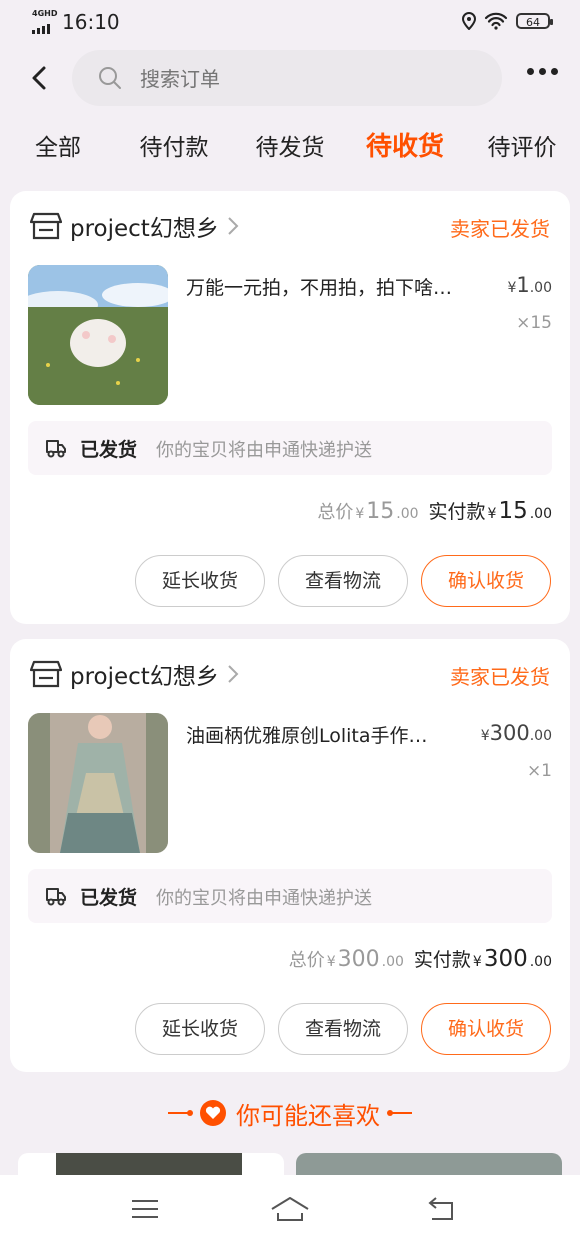 The height and width of the screenshot is (1244, 580). What do you see at coordinates (180, 1113) in the screenshot?
I see `divider-left` at bounding box center [180, 1113].